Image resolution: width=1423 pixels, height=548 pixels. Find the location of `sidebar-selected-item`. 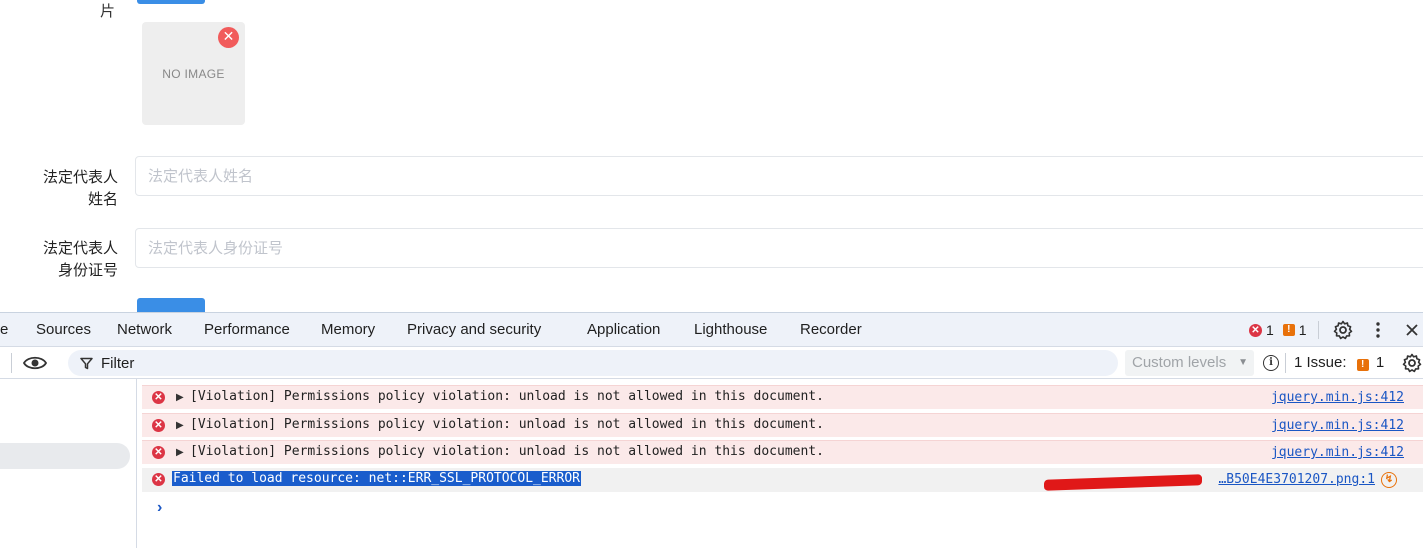

sidebar-selected-item is located at coordinates (65, 456).